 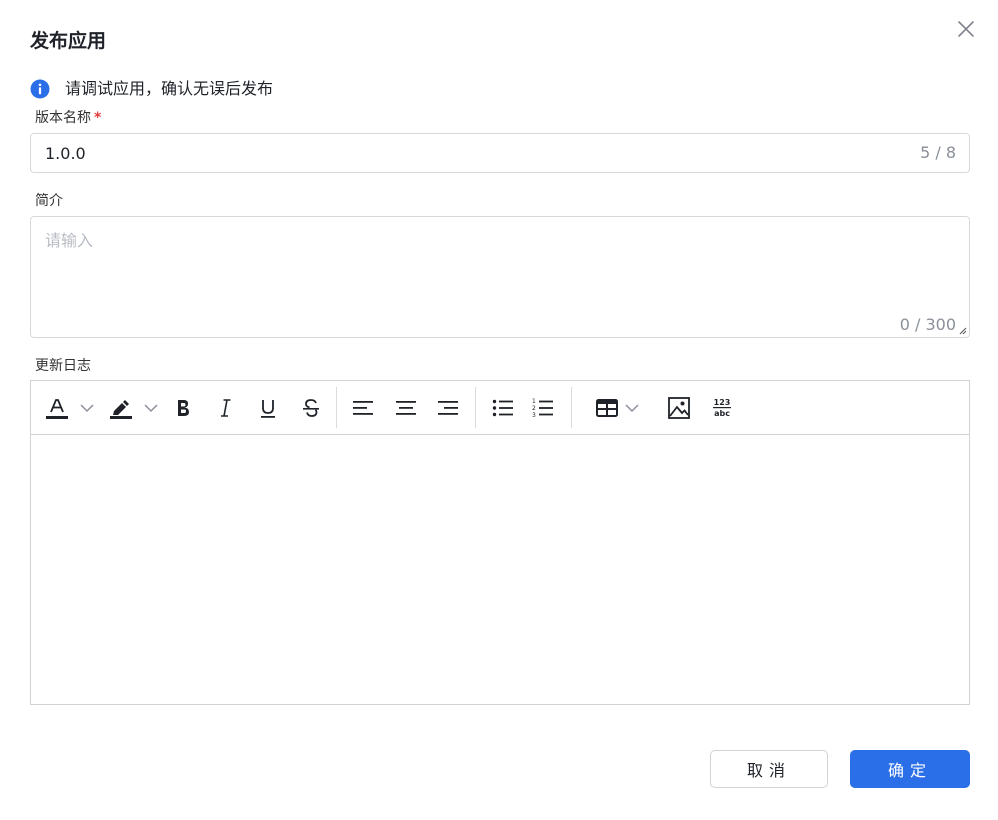 What do you see at coordinates (68, 41) in the screenshot?
I see `dialog-title: 发布应用` at bounding box center [68, 41].